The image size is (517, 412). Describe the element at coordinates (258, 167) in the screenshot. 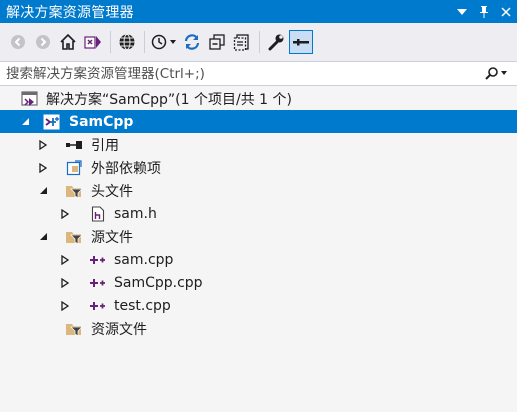

I see `tree-item-external-dependencies: 外部依赖项` at that location.